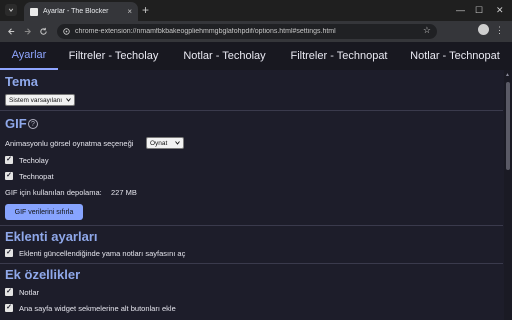 This screenshot has height=320, width=512. I want to click on profile-avatar, so click(483, 29).